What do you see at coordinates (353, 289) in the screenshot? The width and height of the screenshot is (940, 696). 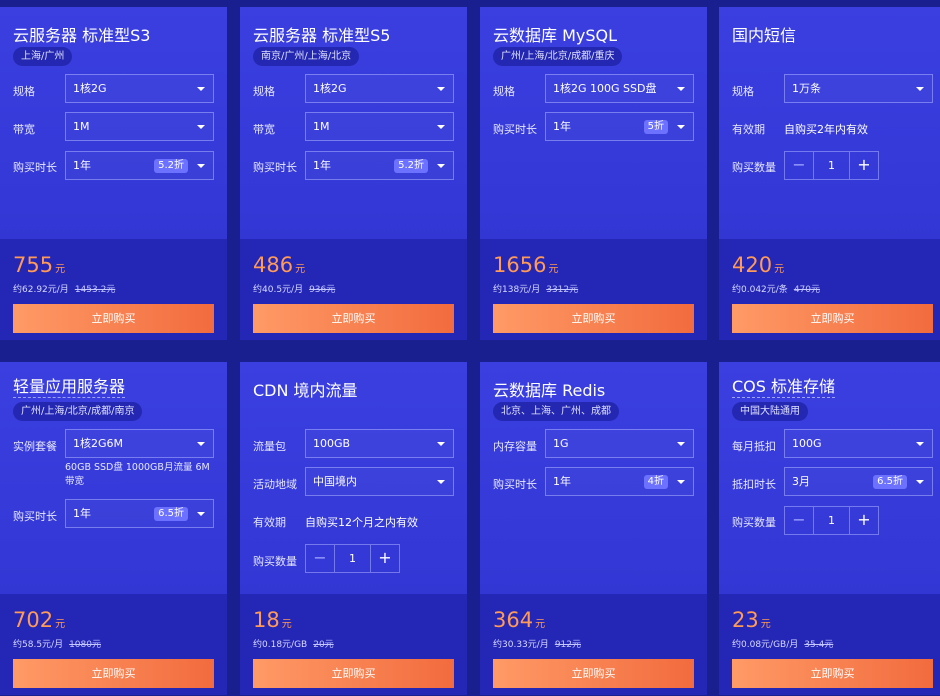 I see `card-price-area: 486 元 约40.5元/月 936元 立即购买` at bounding box center [353, 289].